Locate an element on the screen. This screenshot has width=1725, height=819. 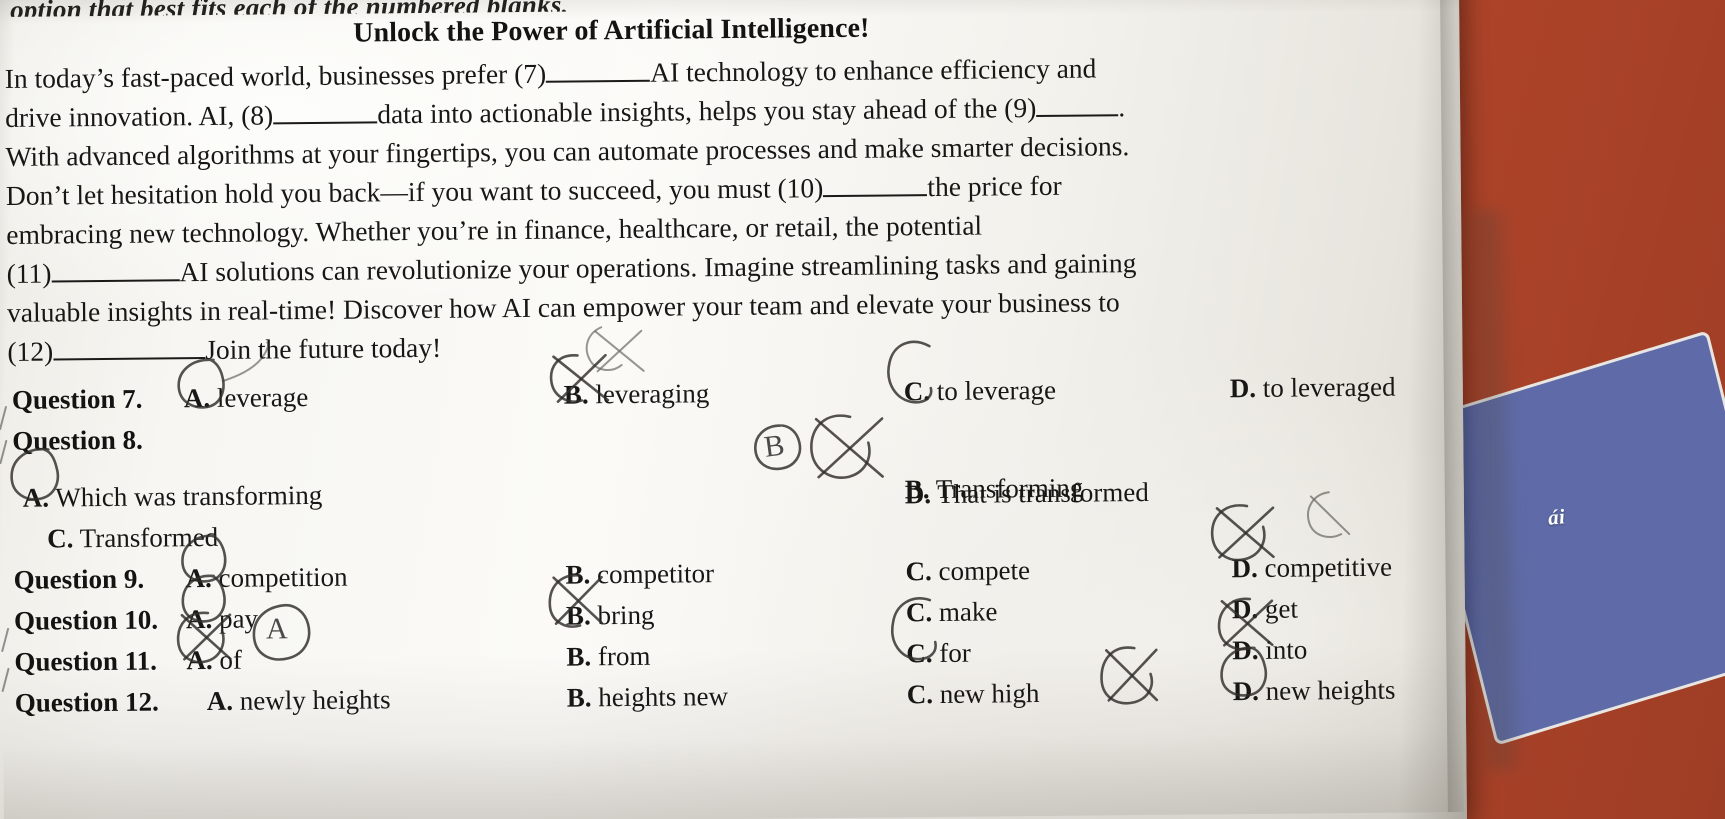
option-10-b: B. bring is located at coordinates (610, 616).